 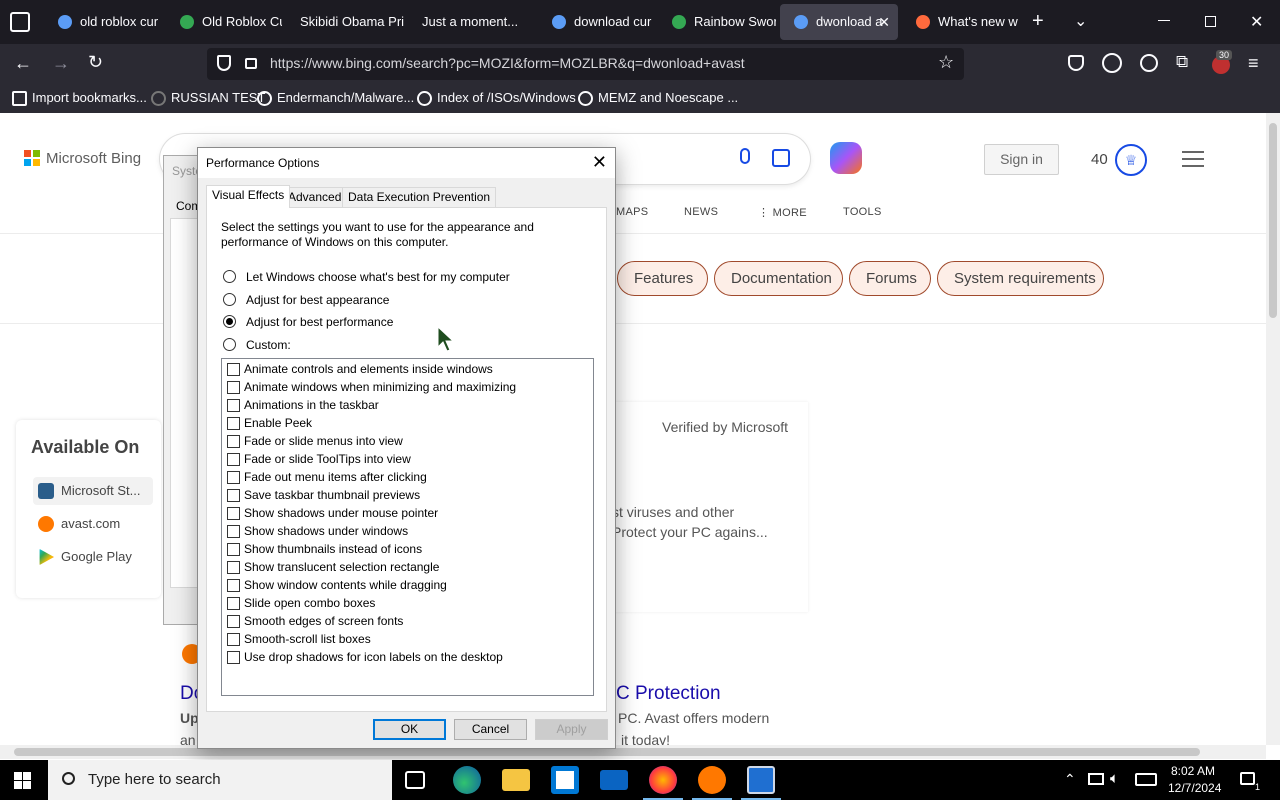 I want to click on windows-start-icon, so click(x=22, y=780).